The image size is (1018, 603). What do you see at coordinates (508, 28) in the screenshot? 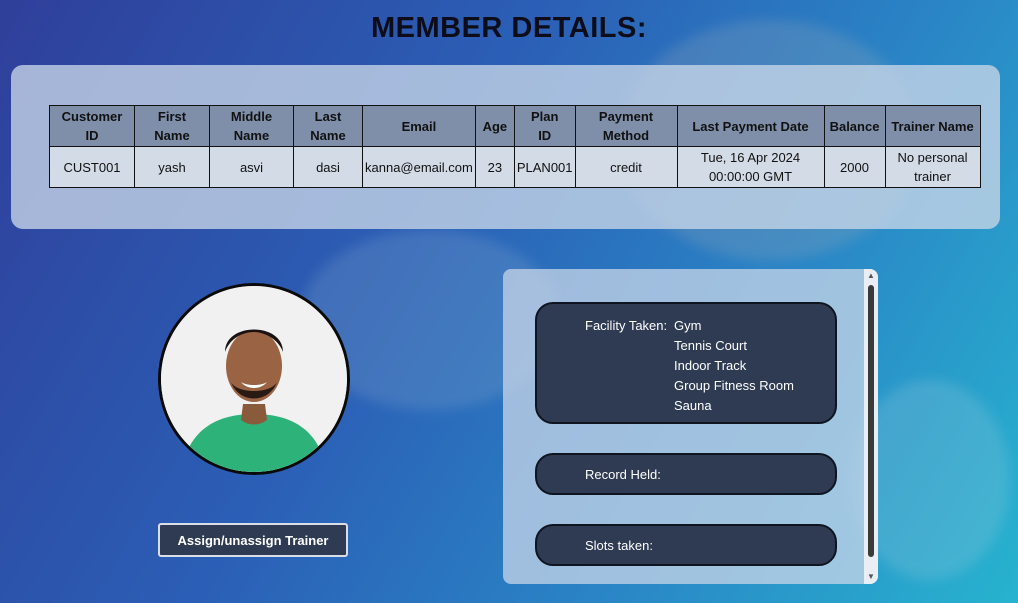
I see `page-title: MEMBER DETAILS:` at bounding box center [508, 28].